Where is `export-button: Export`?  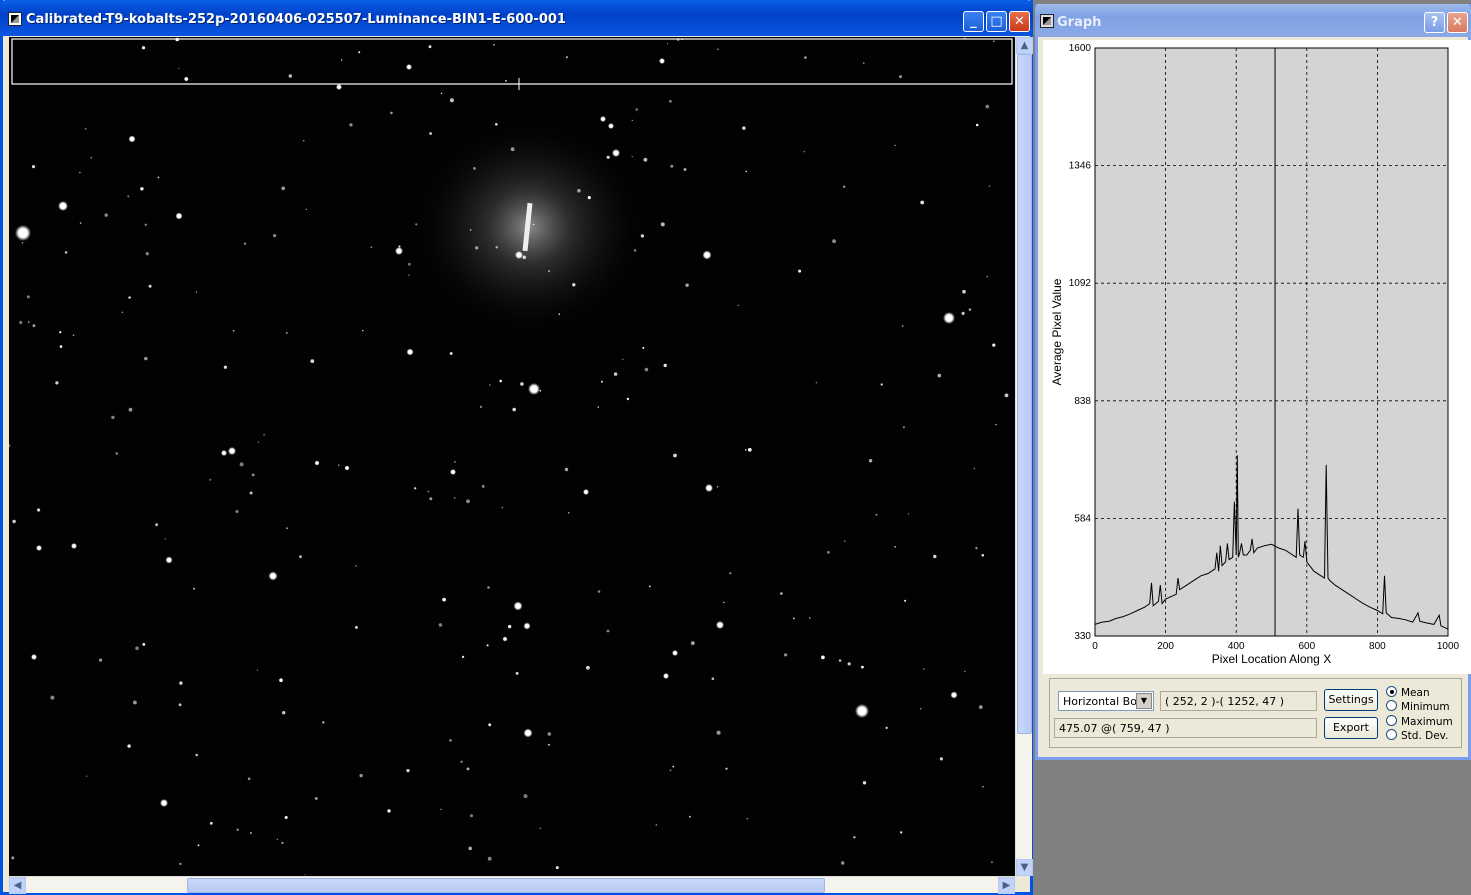 export-button: Export is located at coordinates (1351, 728).